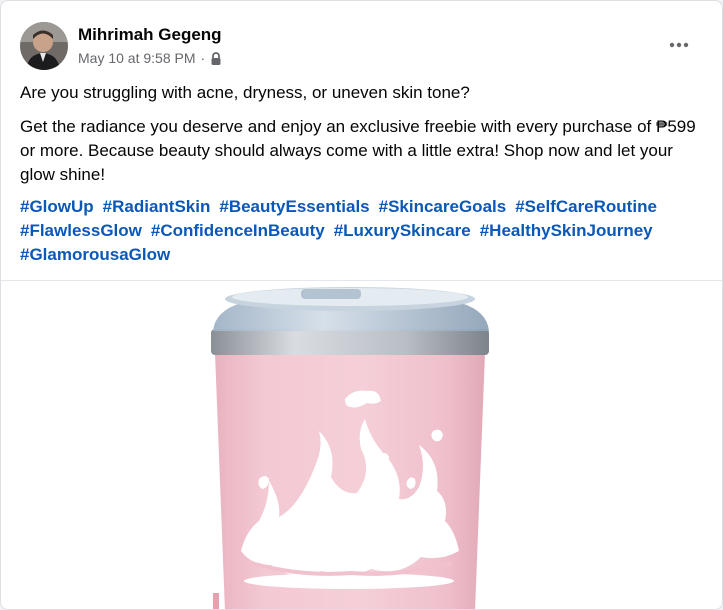 The width and height of the screenshot is (723, 610). I want to click on hashtag-radiantskin: #RadiantSkin, so click(157, 207).